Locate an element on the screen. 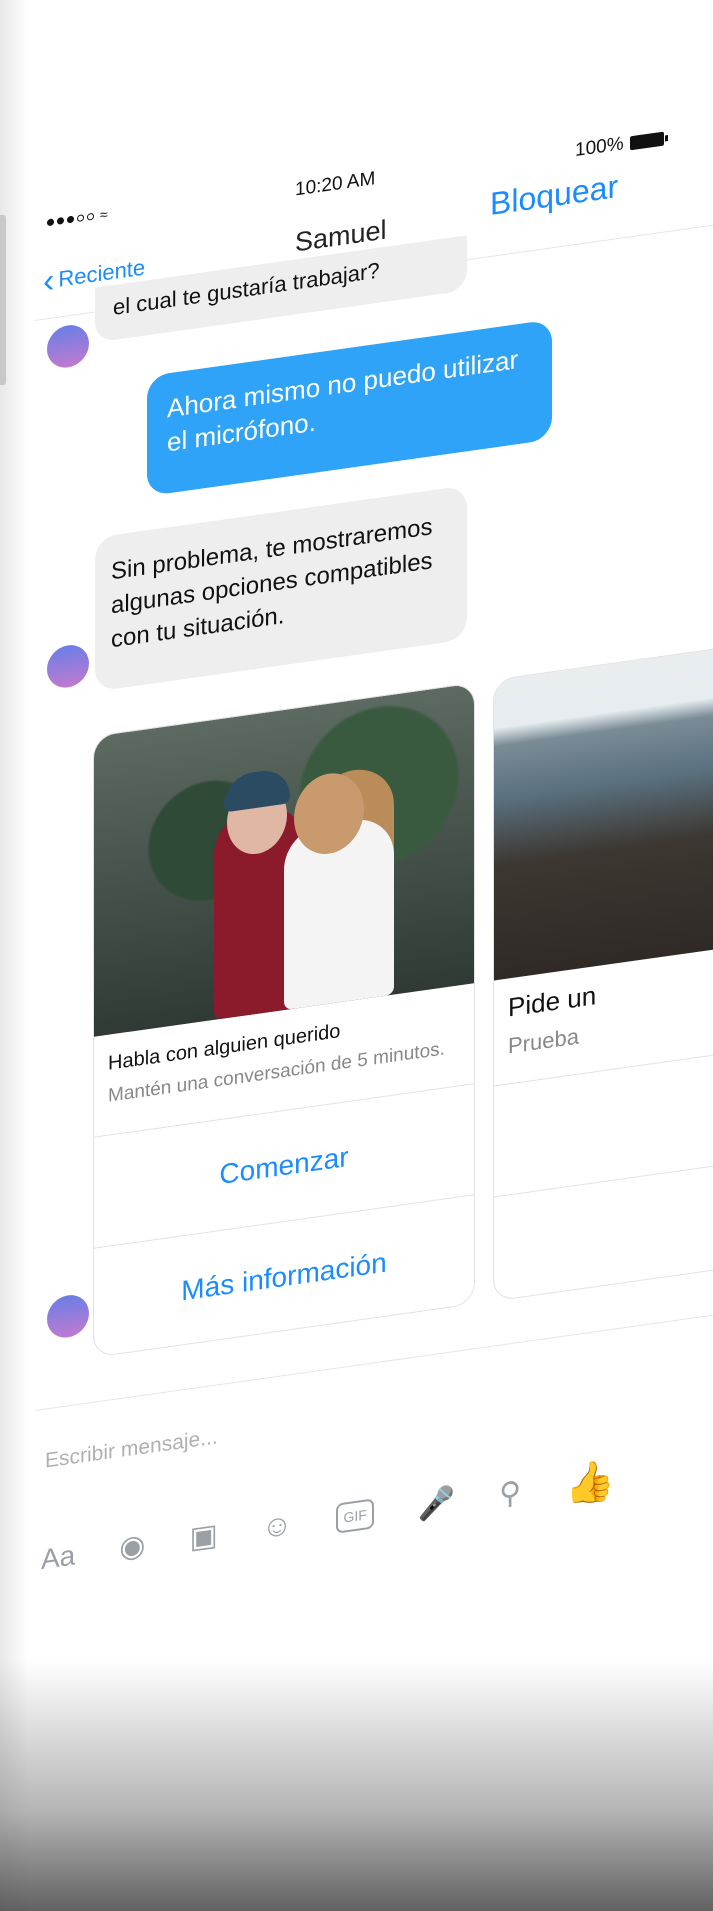 This screenshot has height=1911, width=713. battery-indicator: 100% is located at coordinates (619, 145).